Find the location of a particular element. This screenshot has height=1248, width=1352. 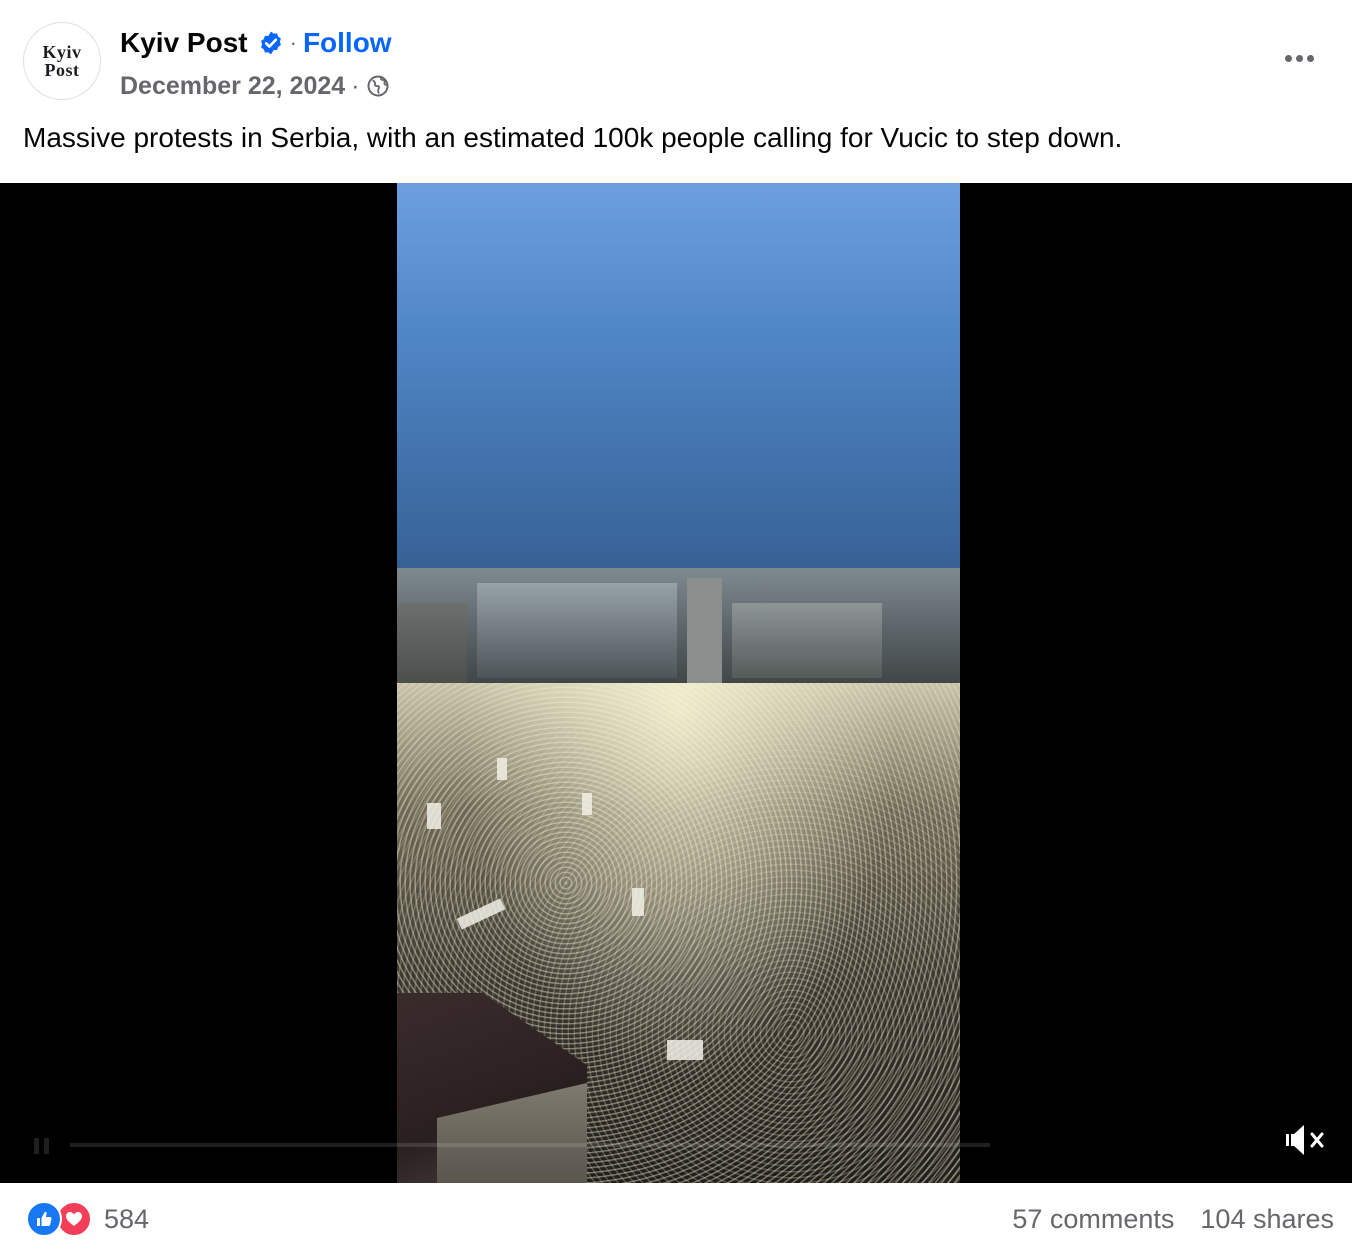

post-date-link: December 22, 2024 is located at coordinates (232, 86).